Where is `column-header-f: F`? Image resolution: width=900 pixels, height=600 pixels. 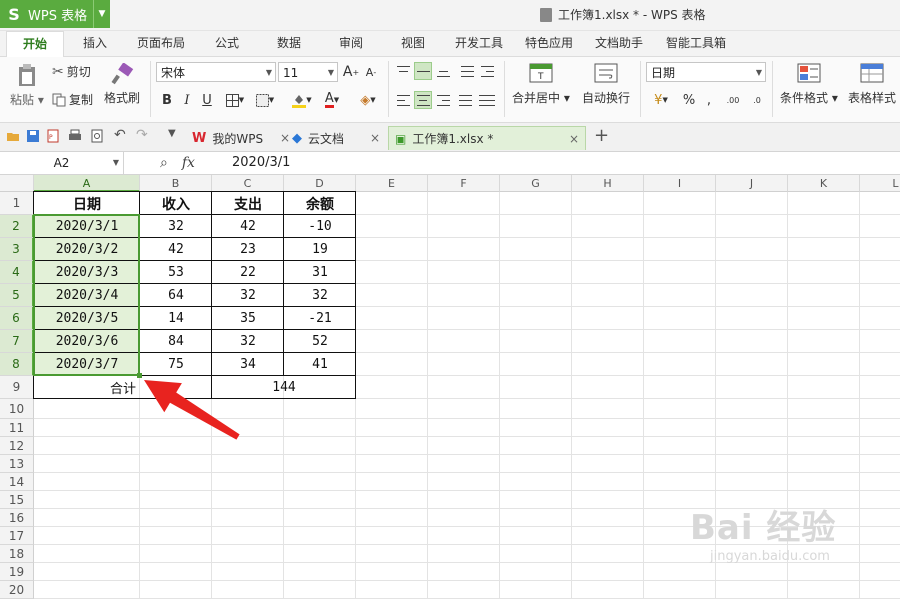
column-header-f: F is located at coordinates (464, 183).